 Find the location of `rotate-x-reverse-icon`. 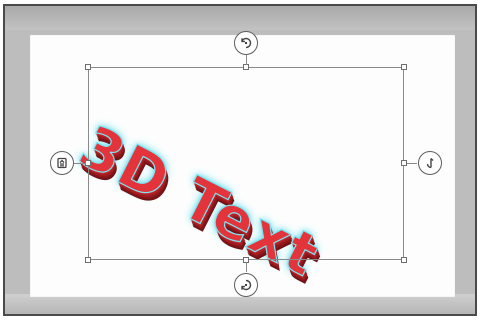

rotate-x-reverse-icon is located at coordinates (246, 285).